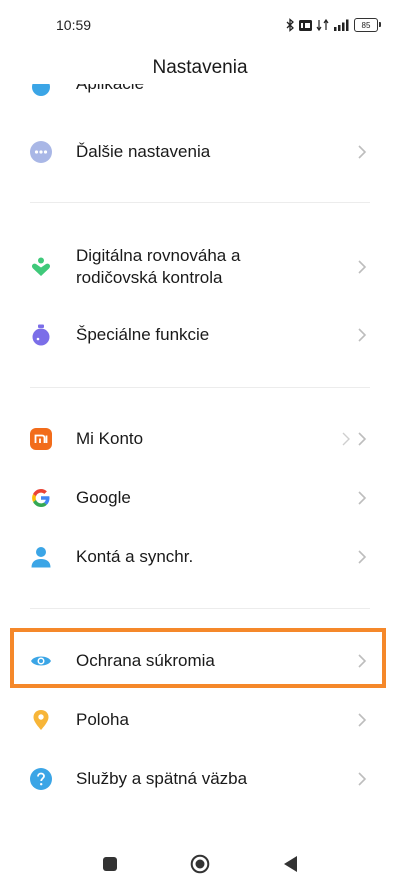 The image size is (400, 889). I want to click on google-icon, so click(41, 498).